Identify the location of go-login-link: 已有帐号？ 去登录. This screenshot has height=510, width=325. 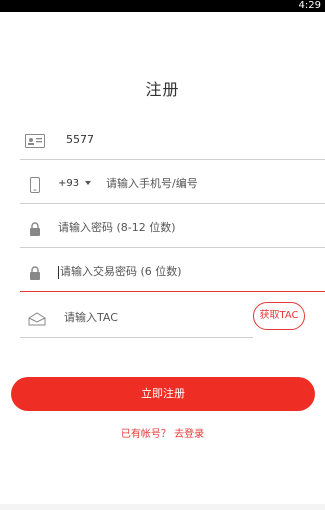
(162, 432).